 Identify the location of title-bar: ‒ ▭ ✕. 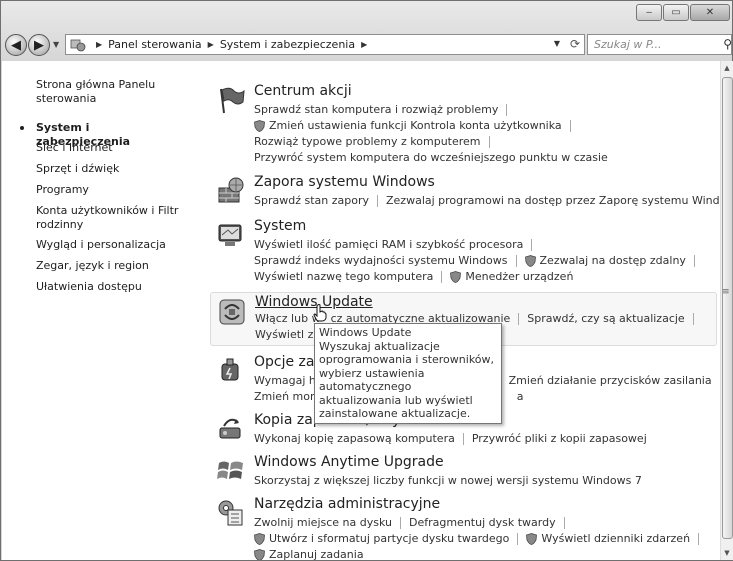
(366, 16).